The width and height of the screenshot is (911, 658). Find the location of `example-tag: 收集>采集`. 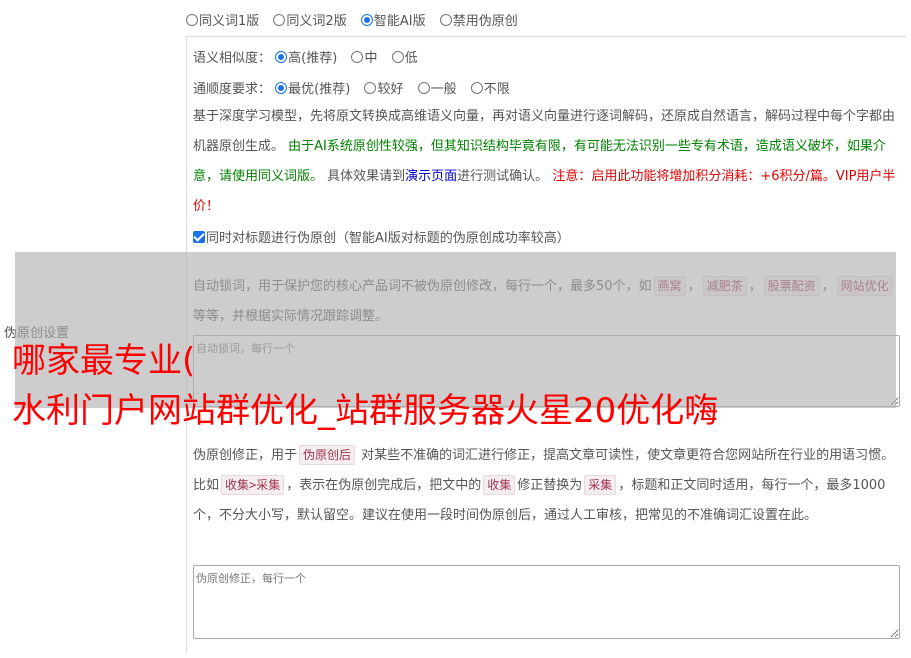

example-tag: 收集>采集 is located at coordinates (253, 485).